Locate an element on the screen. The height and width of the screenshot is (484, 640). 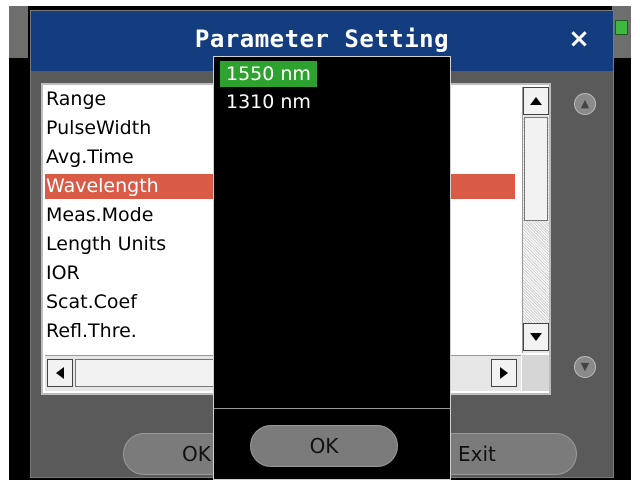
parameter-label: PulseWidth is located at coordinates (99, 128).